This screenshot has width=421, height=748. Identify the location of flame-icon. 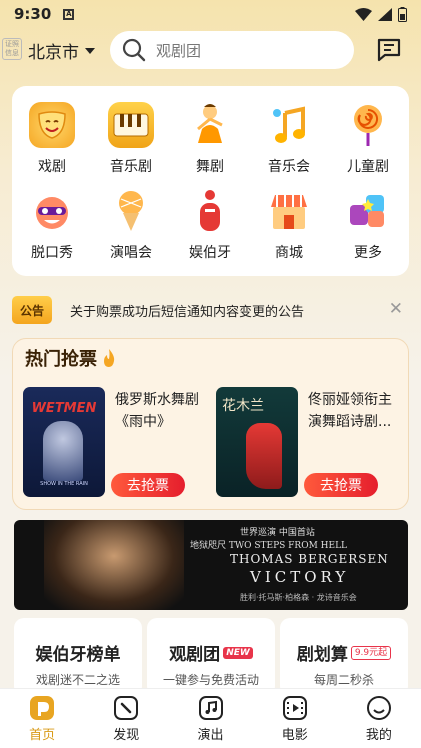
(109, 358).